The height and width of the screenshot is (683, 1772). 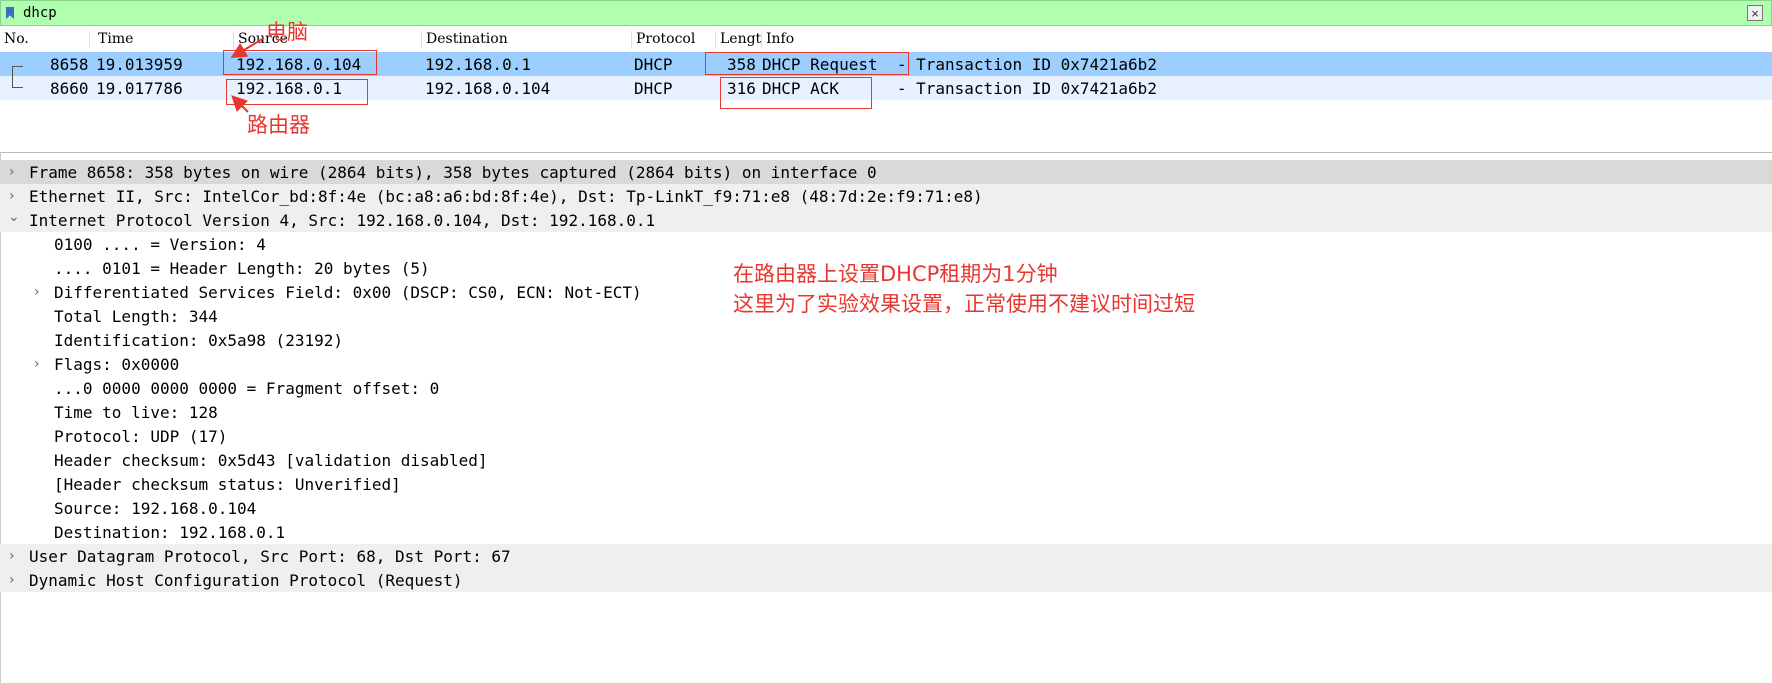 I want to click on detail-text: Source: 192.168.0.104, so click(x=155, y=508).